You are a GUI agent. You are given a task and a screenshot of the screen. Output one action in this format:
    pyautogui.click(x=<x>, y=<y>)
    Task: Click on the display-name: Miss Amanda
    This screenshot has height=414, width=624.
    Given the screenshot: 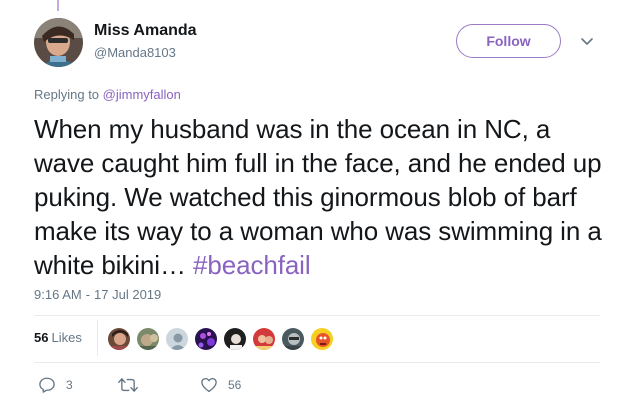 What is the action you would take?
    pyautogui.click(x=145, y=31)
    